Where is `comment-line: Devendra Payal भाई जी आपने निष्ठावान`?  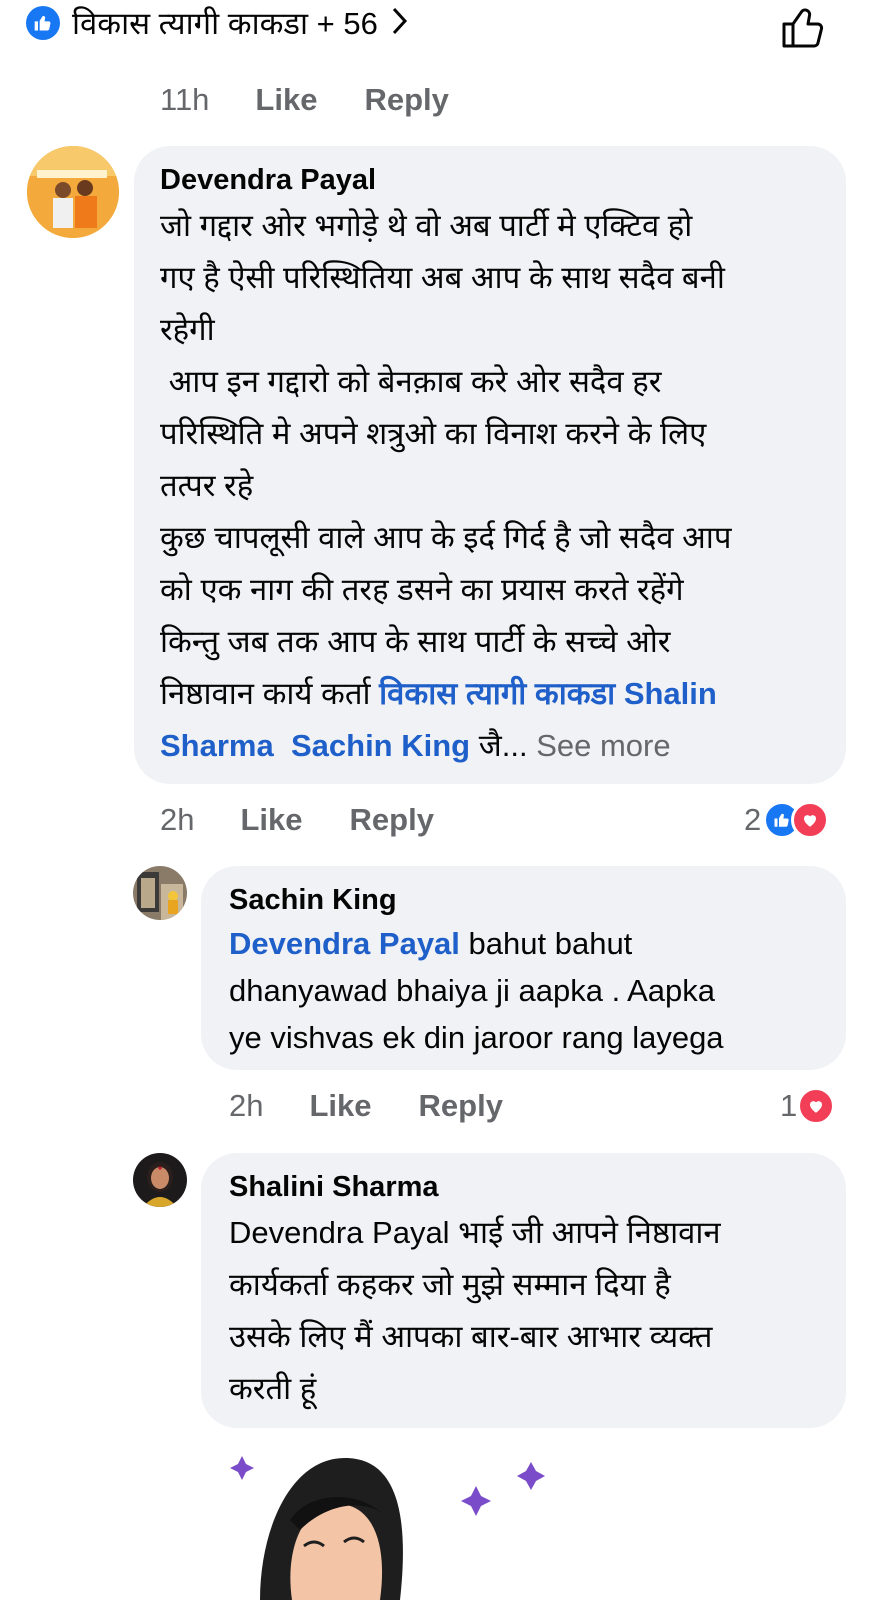
comment-line: Devendra Payal भाई जी आपने निष्ठावान is located at coordinates (475, 1232).